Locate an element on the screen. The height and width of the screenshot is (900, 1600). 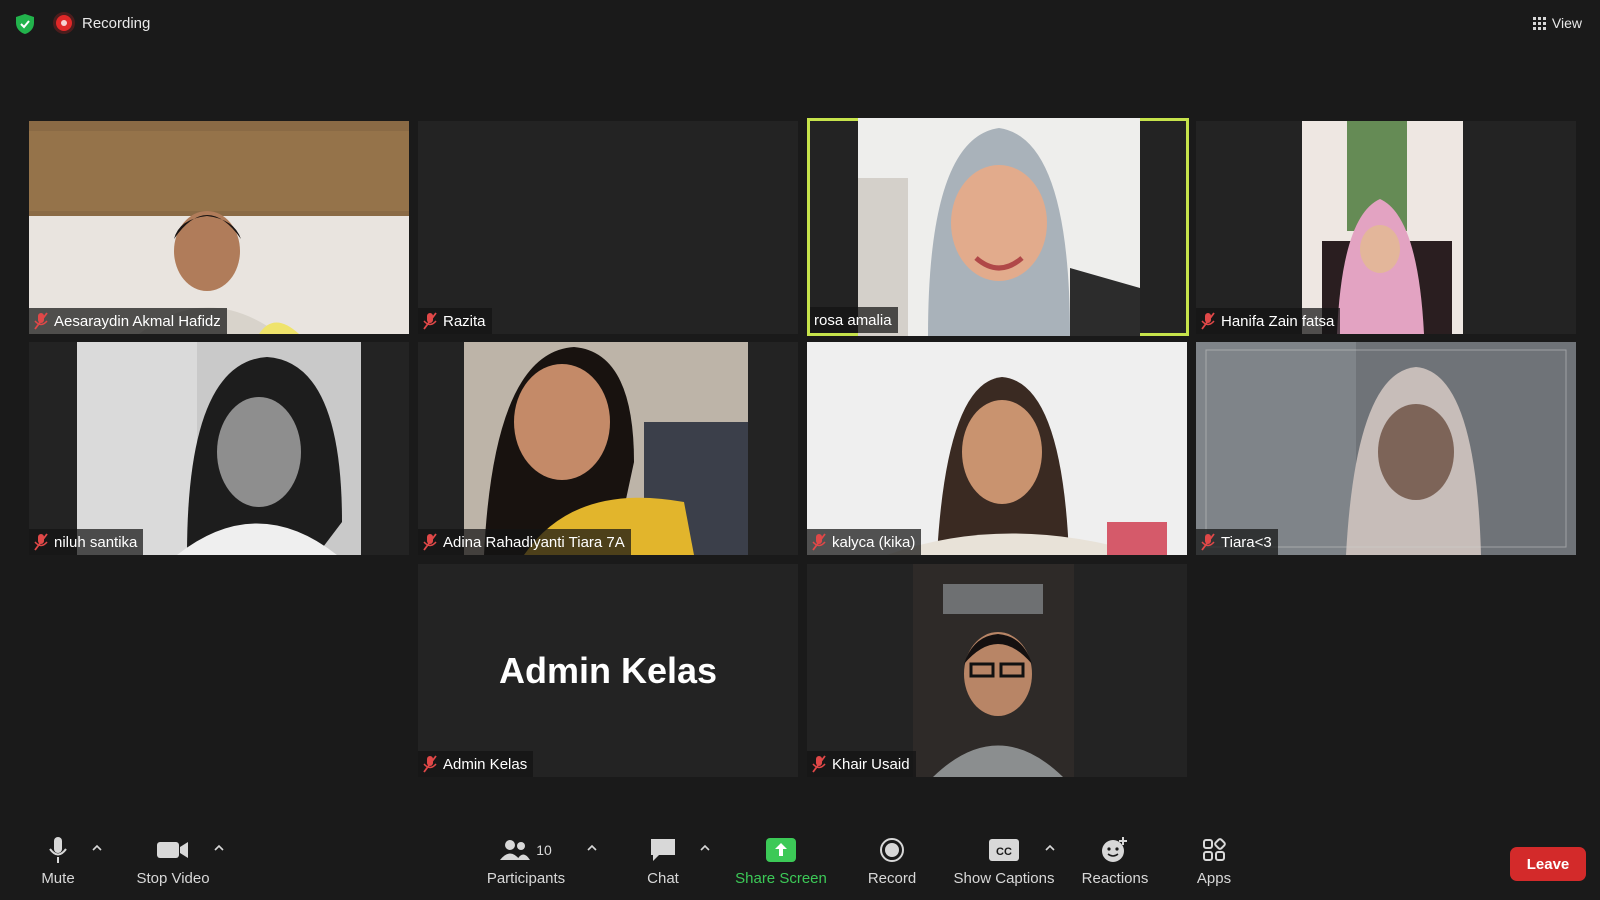
share-screen-icon is located at coordinates (781, 850).